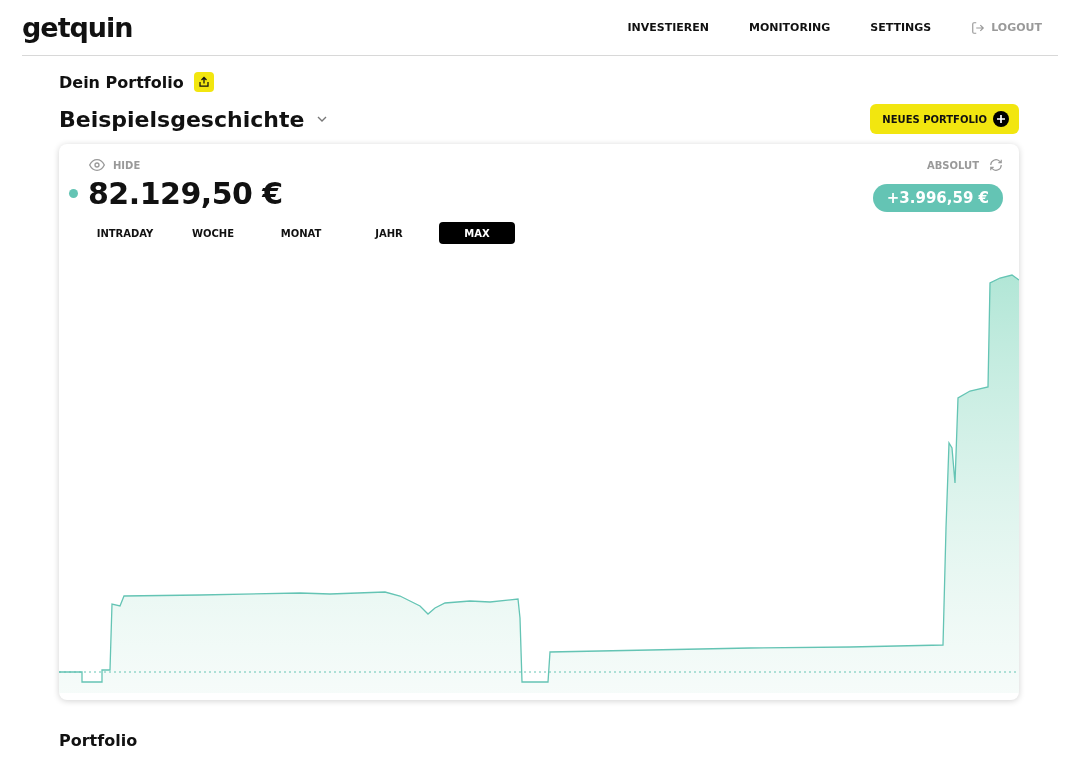 The width and height of the screenshot is (1069, 761). I want to click on range-tab: WOCHE, so click(213, 233).